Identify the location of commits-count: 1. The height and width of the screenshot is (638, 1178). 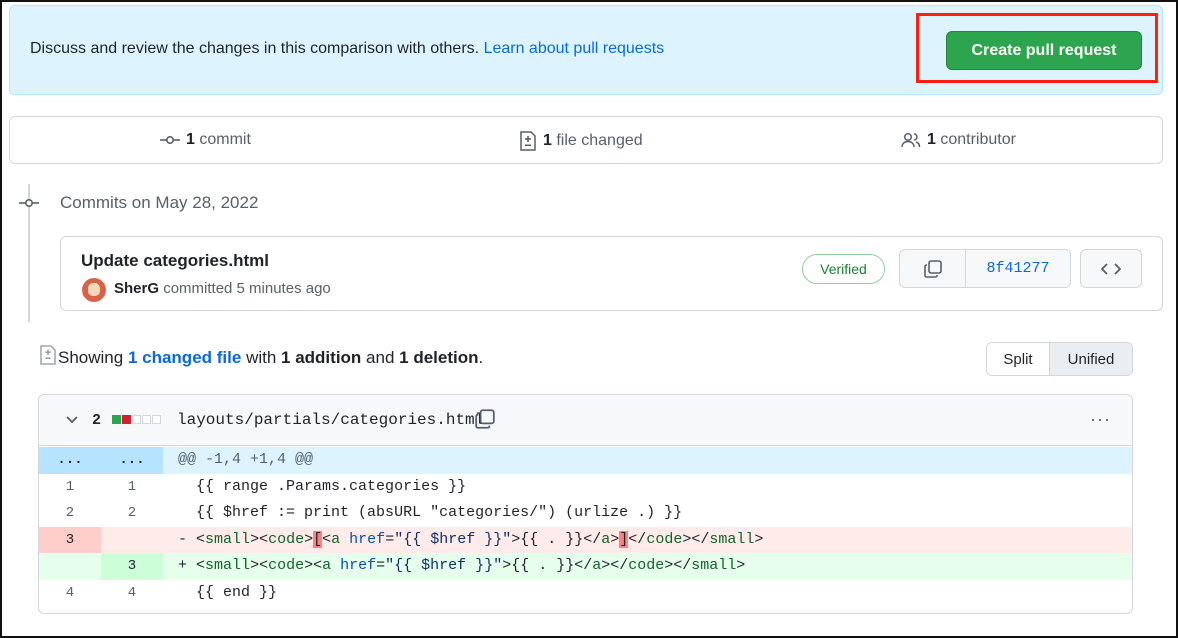
(190, 139).